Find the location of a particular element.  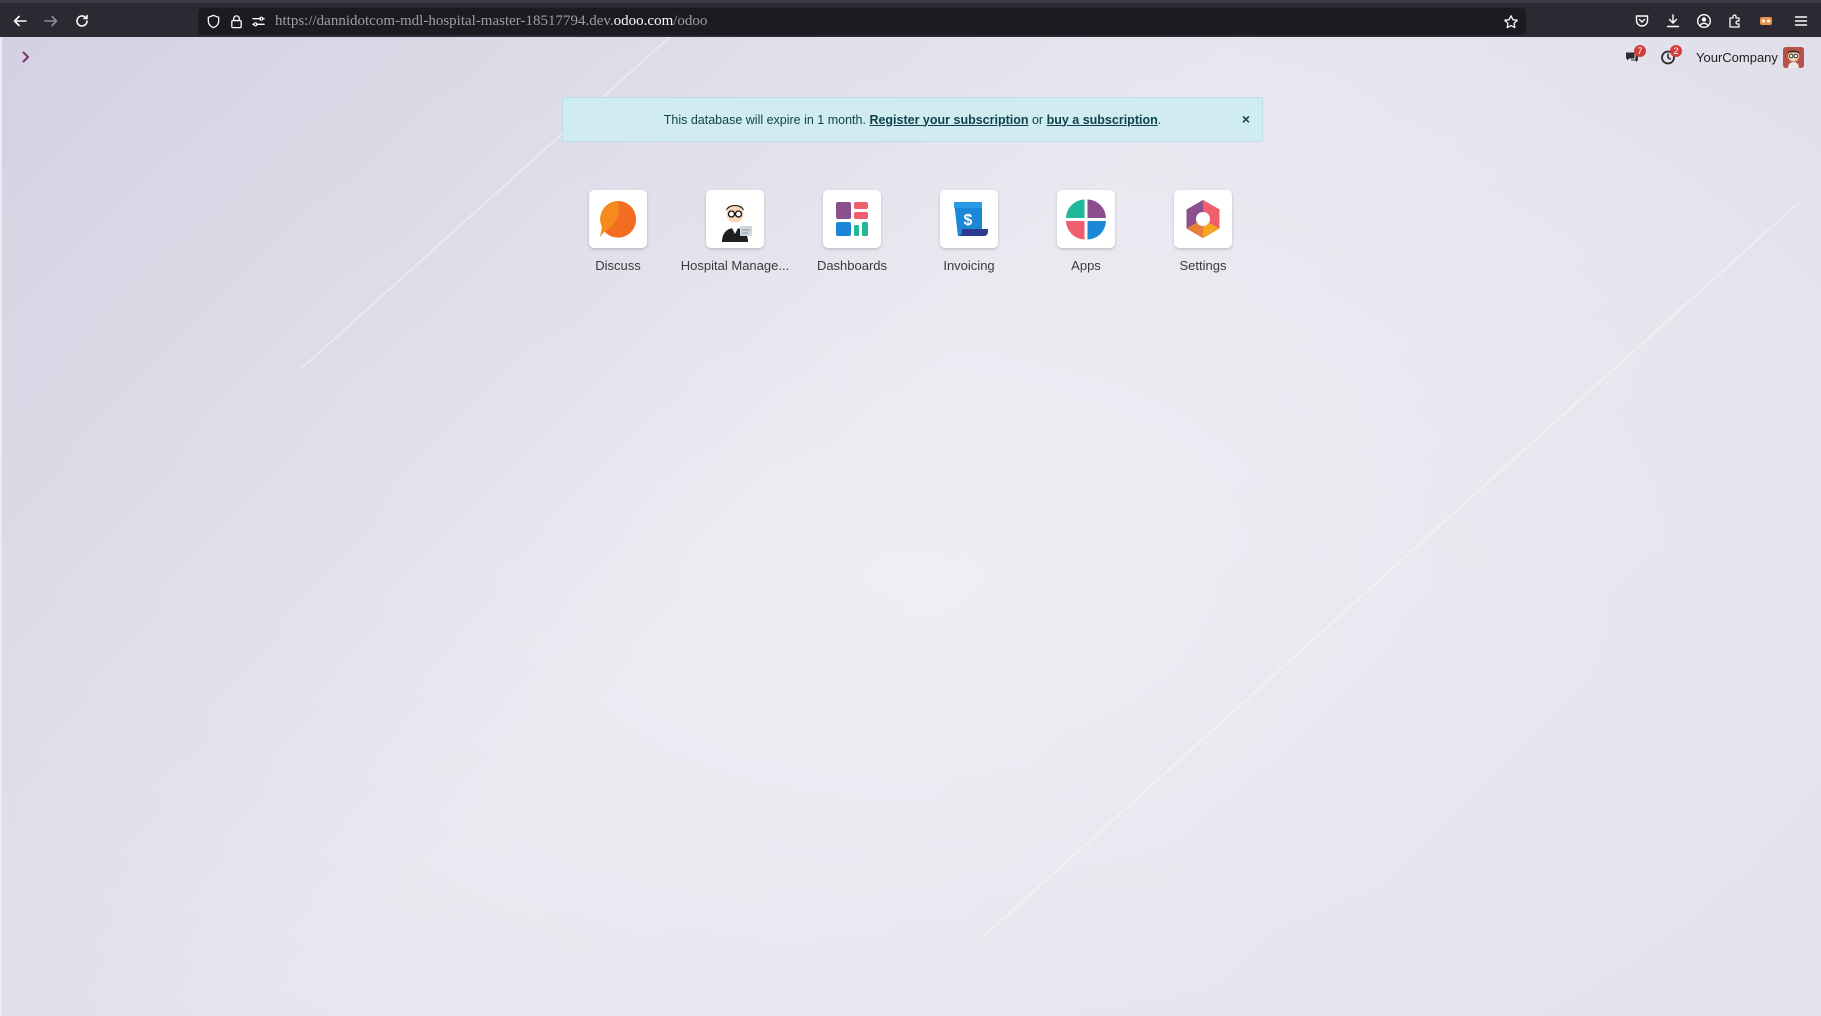

account-button is located at coordinates (1704, 21).